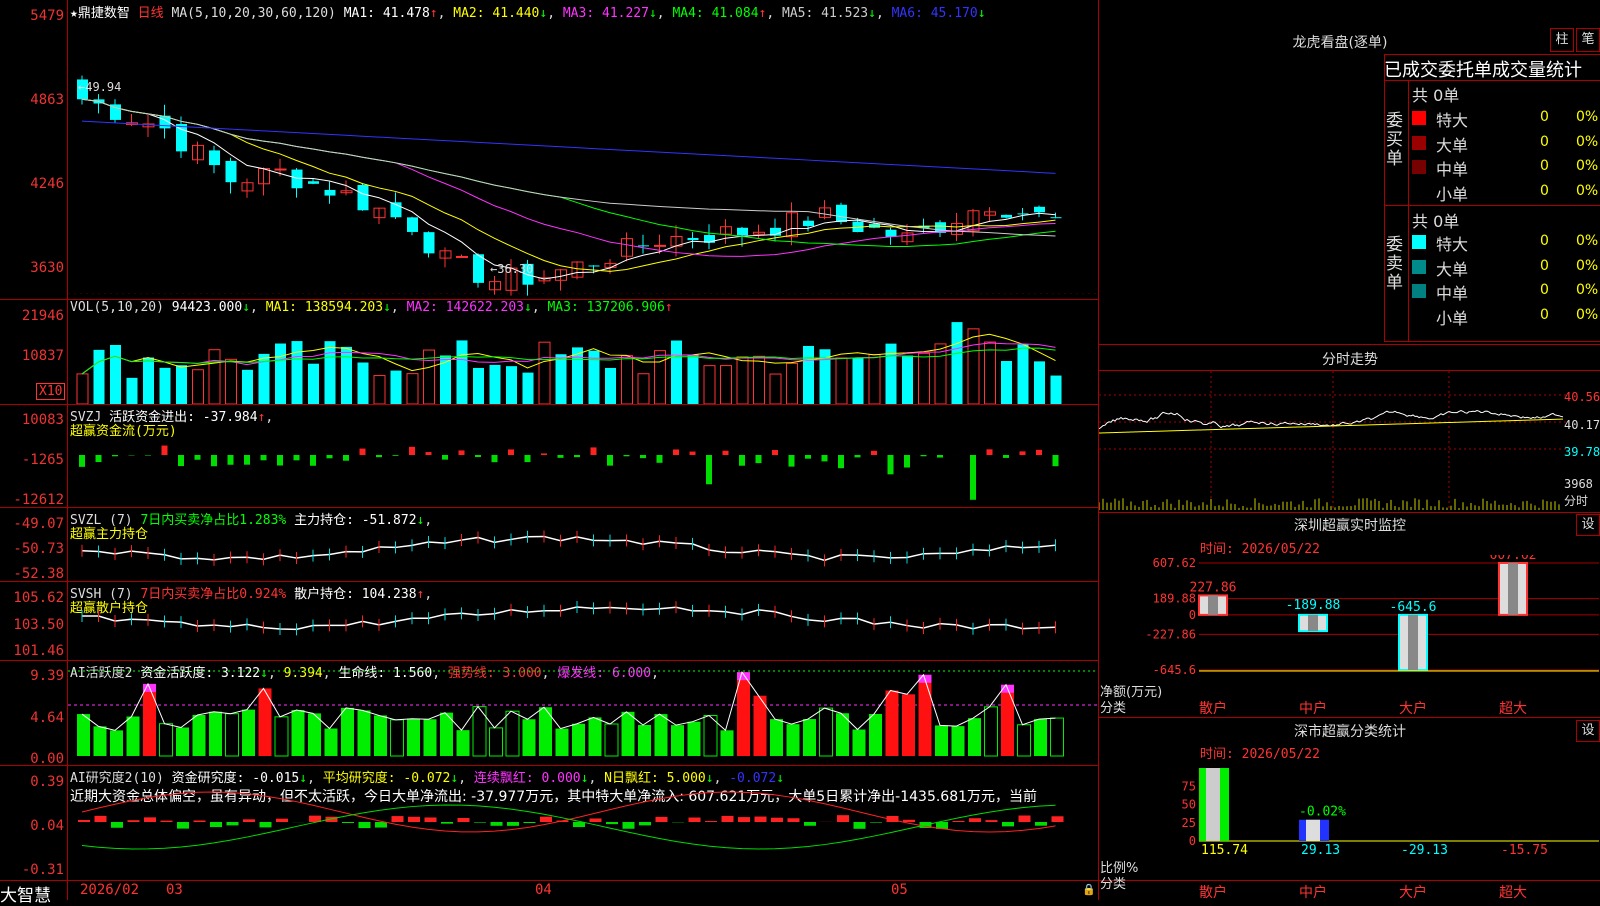  I want to click on vol-ma1: MA1: 138594.203, so click(324, 307).